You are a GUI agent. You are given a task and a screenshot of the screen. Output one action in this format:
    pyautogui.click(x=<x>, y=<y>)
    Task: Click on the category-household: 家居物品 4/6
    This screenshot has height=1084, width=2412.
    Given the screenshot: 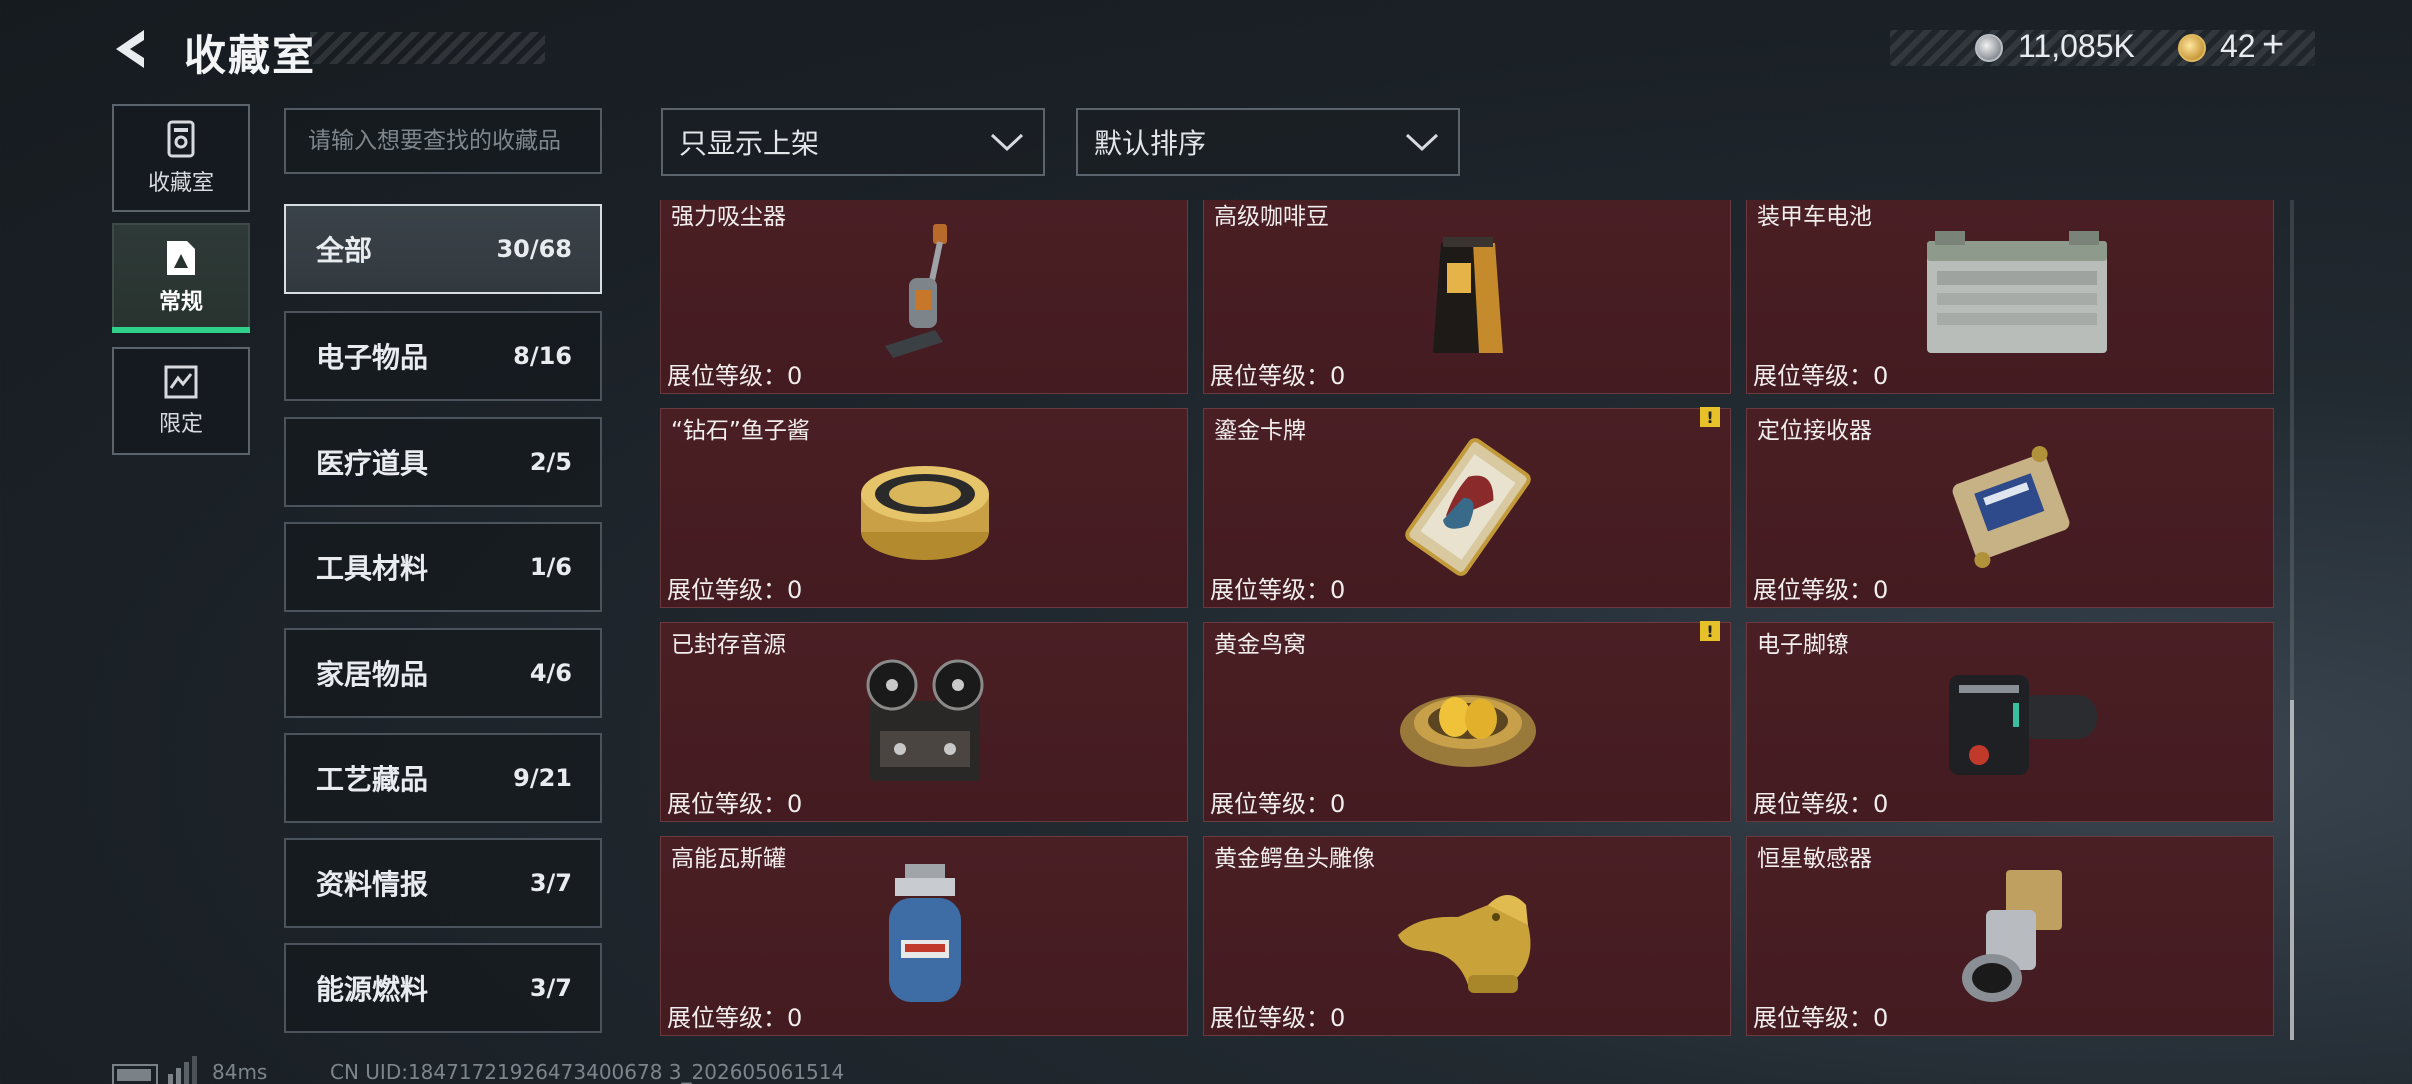 What is the action you would take?
    pyautogui.click(x=443, y=673)
    